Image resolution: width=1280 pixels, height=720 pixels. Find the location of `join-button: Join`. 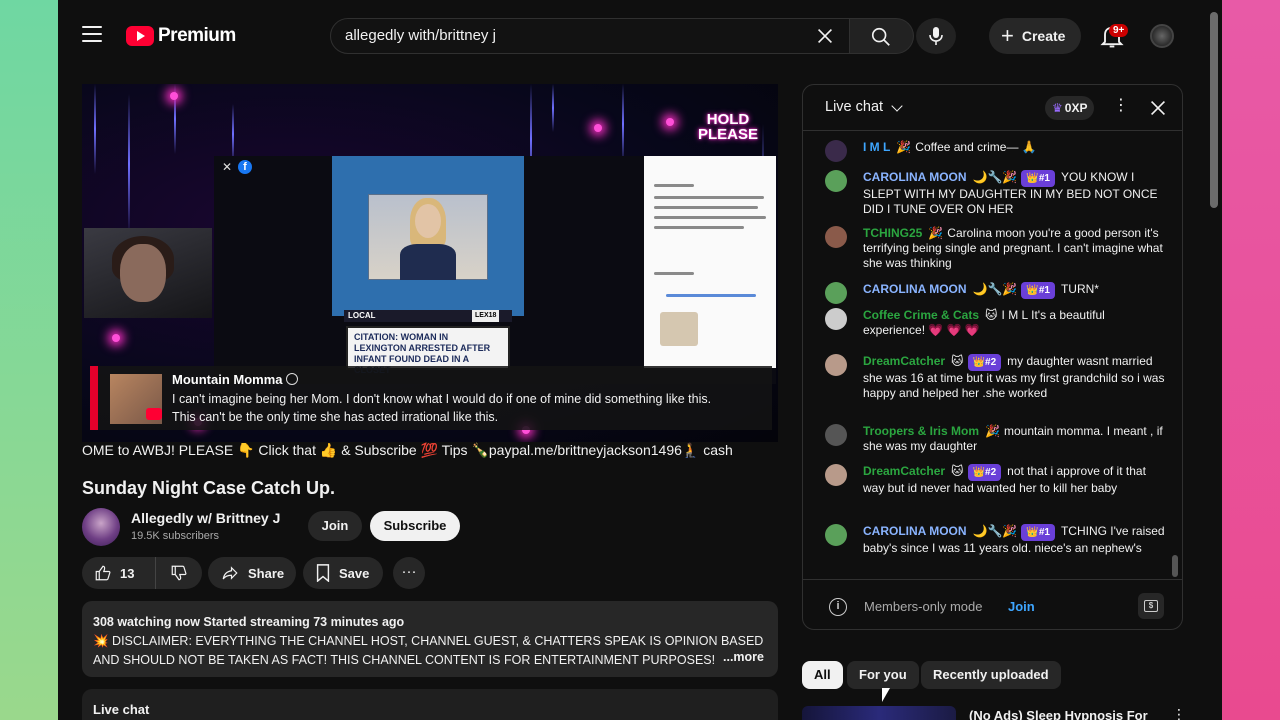

join-button: Join is located at coordinates (335, 526).